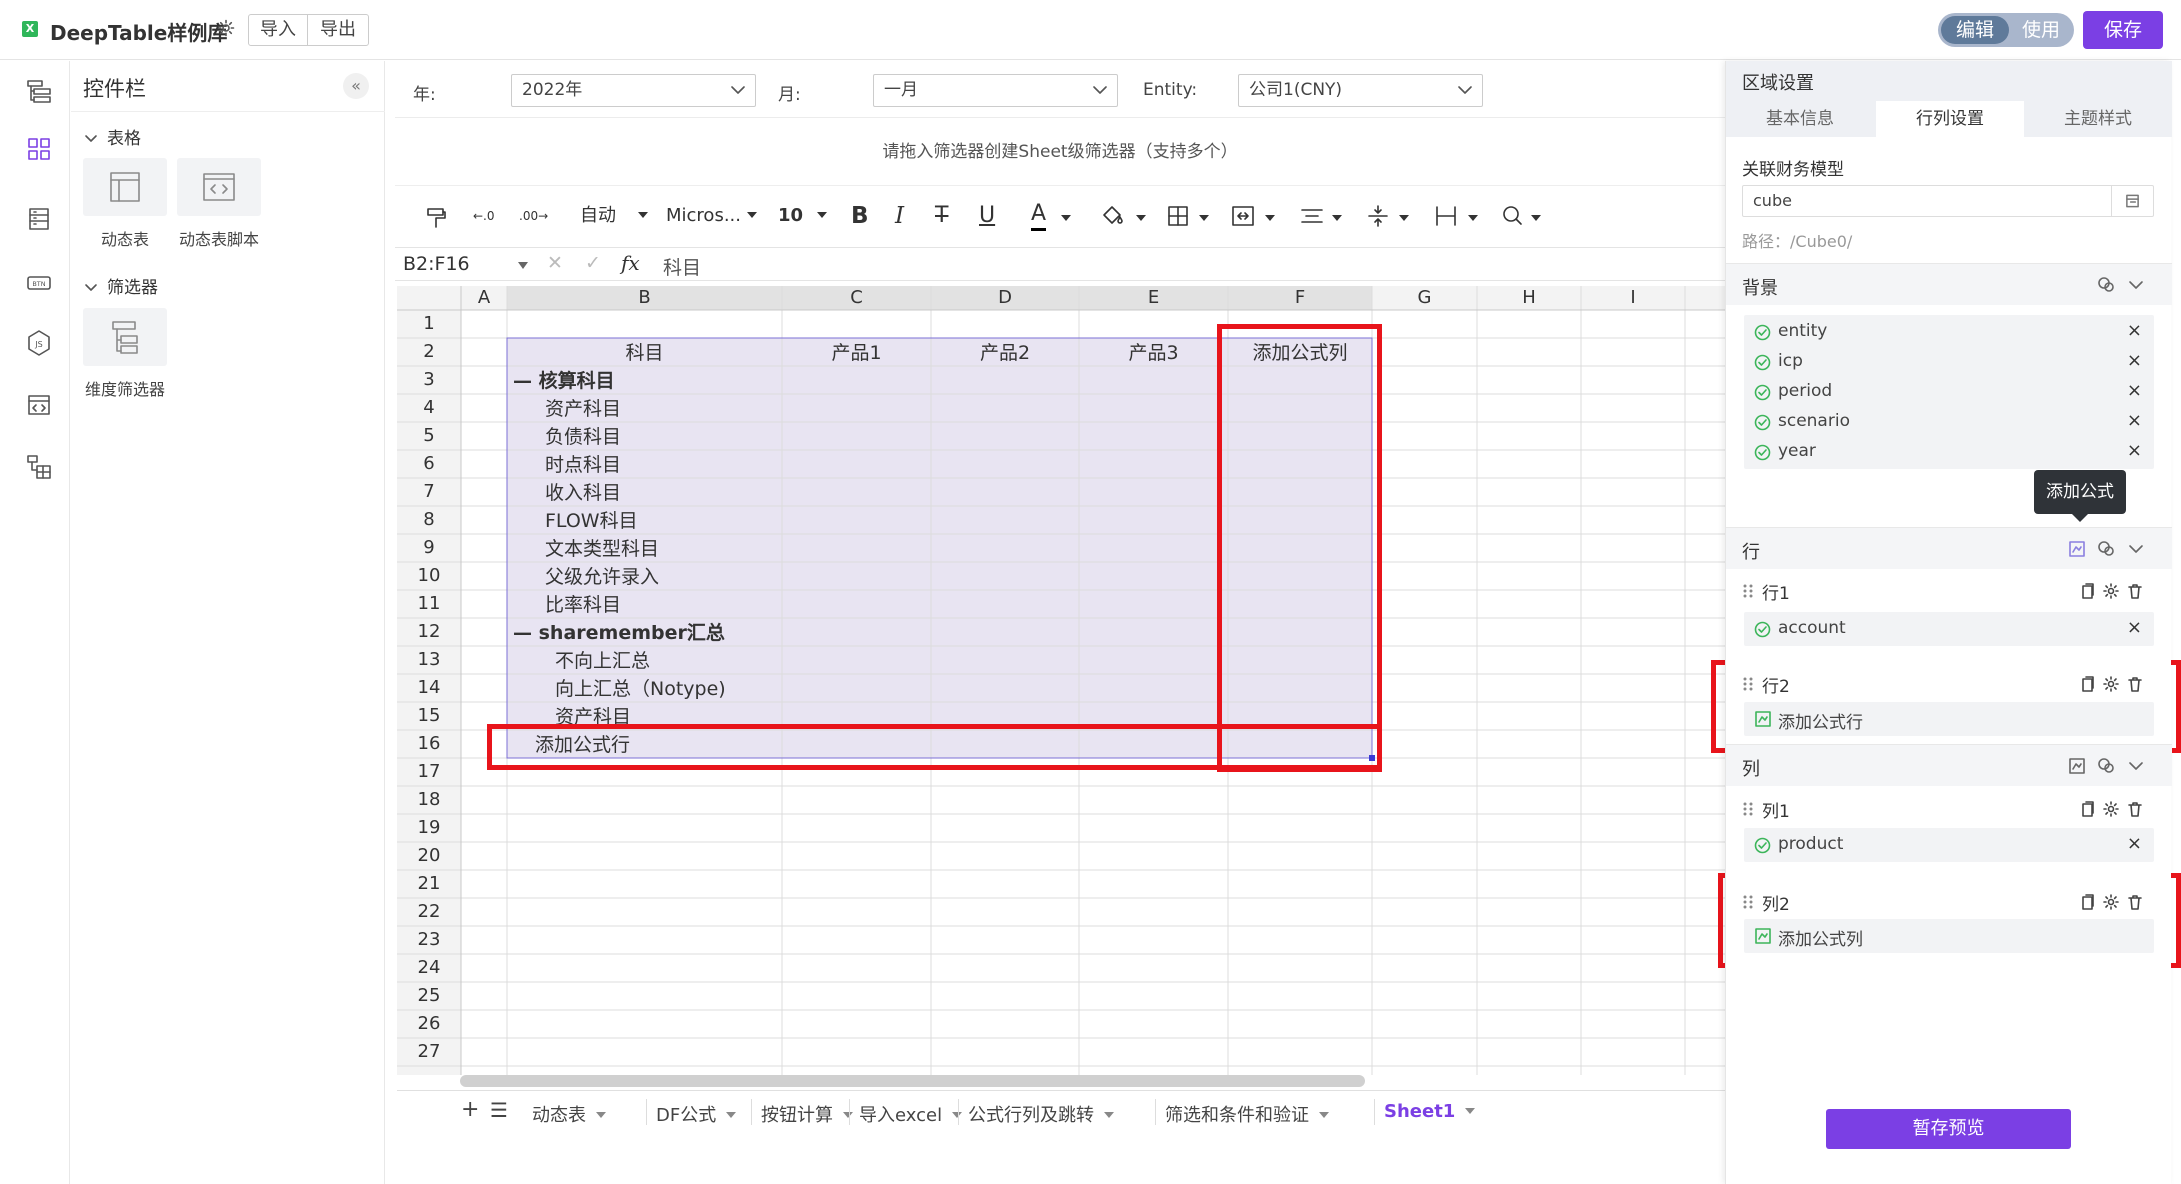  I want to click on mode-edit-option: 编辑, so click(1975, 30).